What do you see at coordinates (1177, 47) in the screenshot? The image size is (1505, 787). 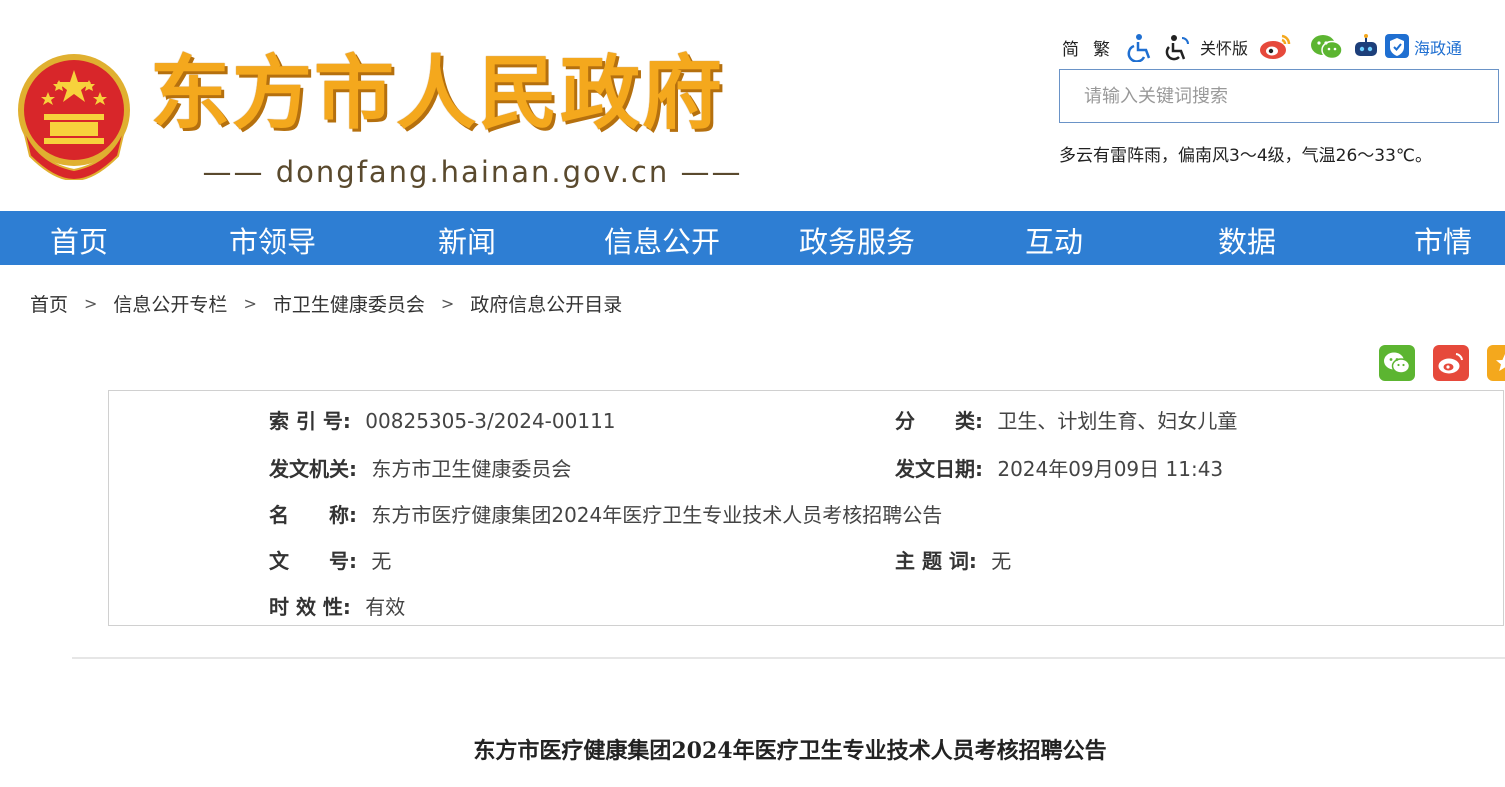 I see `care-mode-icon` at bounding box center [1177, 47].